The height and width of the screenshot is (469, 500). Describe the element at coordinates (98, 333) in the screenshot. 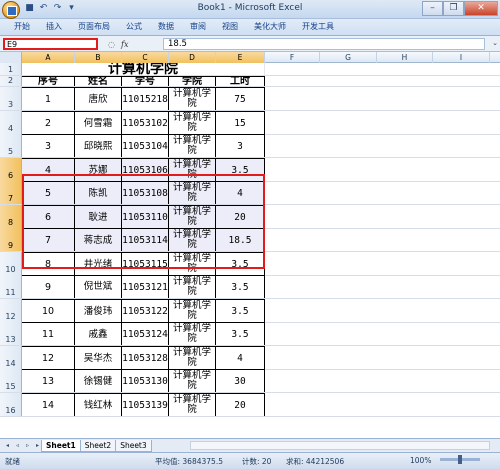

I see `cell-name: 戚鑫` at that location.